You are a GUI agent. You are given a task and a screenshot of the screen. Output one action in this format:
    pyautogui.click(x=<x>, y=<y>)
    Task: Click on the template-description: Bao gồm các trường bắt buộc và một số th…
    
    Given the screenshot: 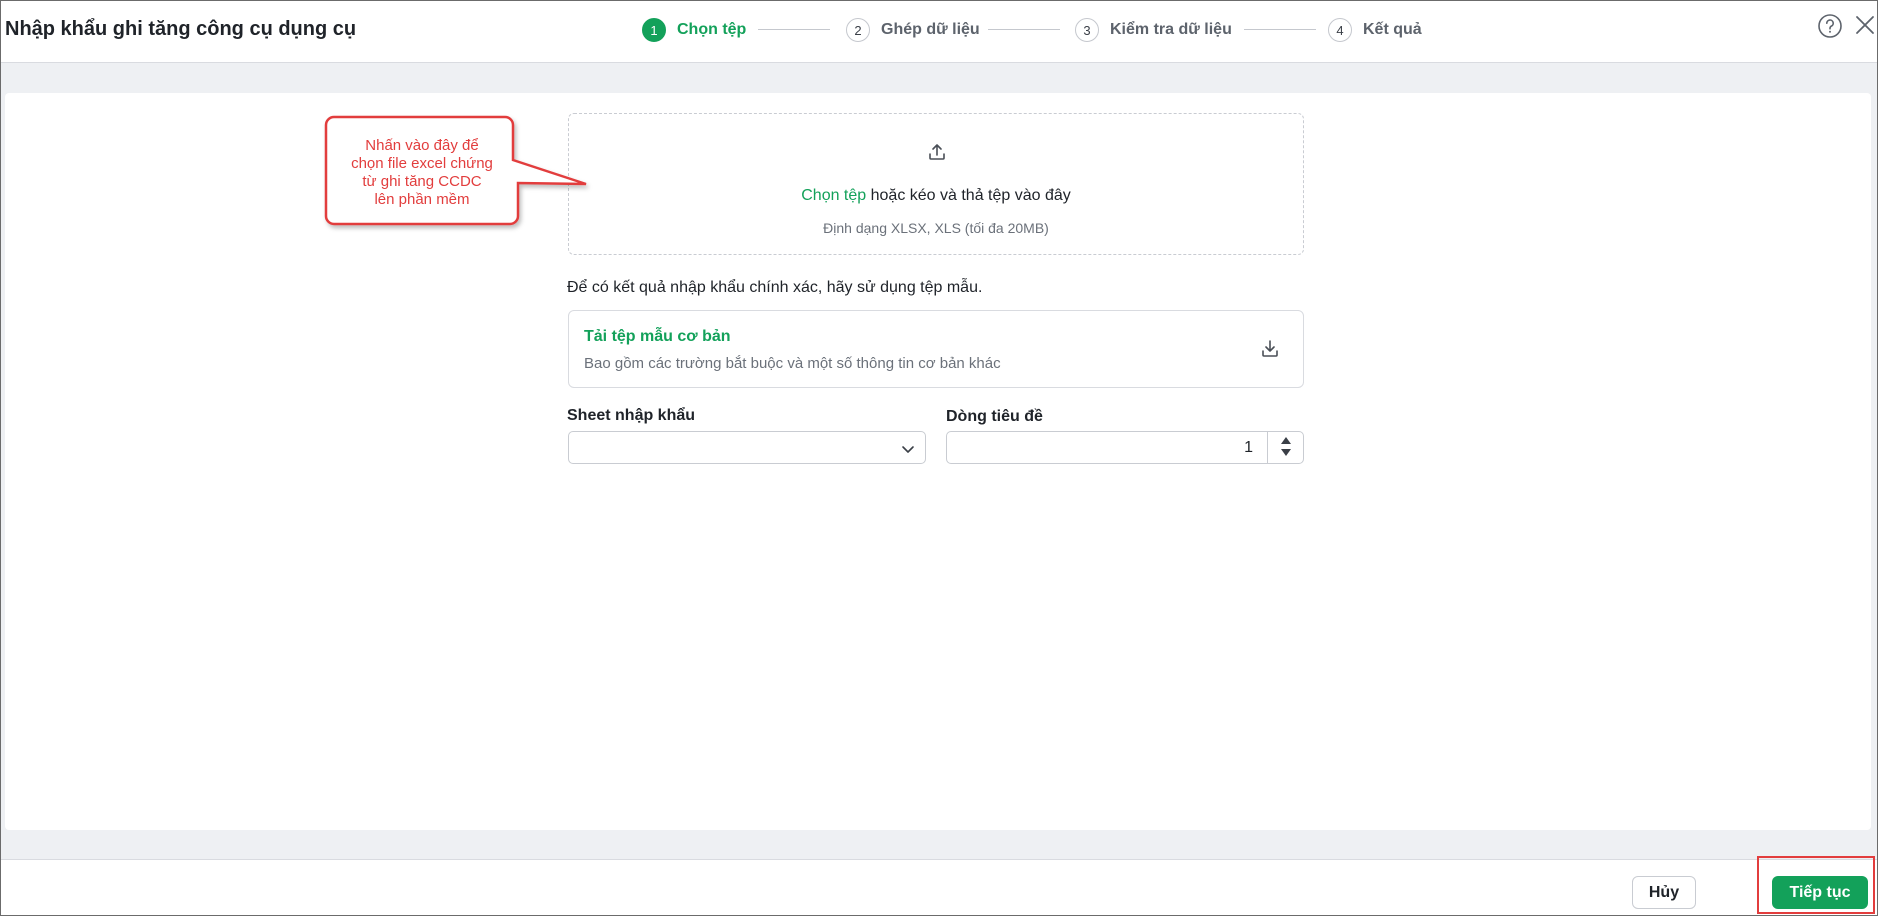 What is the action you would take?
    pyautogui.click(x=792, y=363)
    